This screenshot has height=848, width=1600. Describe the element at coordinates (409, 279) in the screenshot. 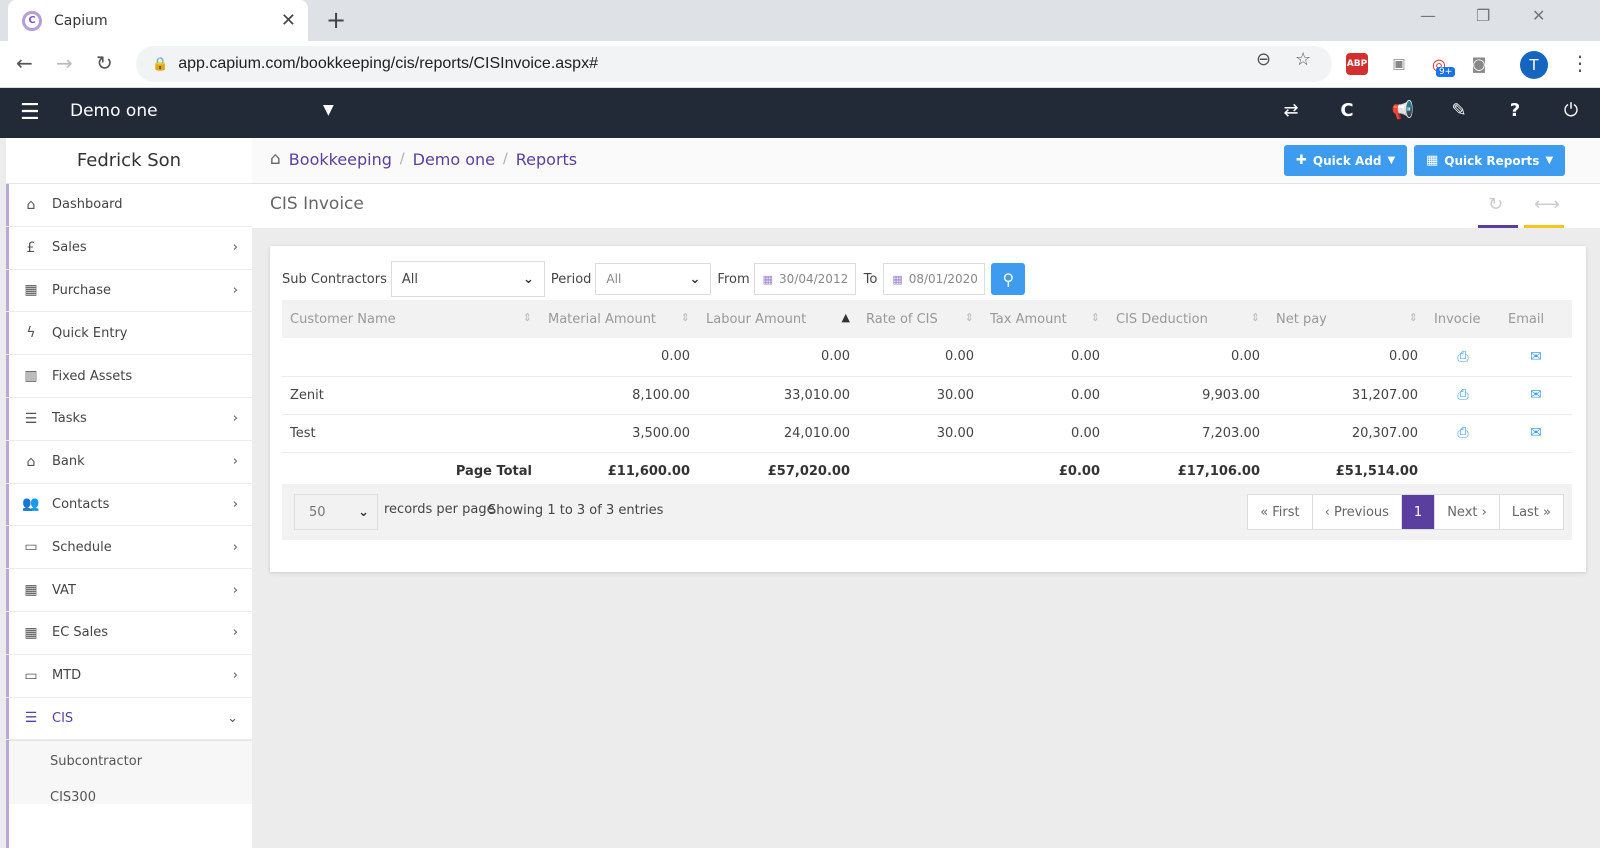

I see `subcontractors-value: All` at that location.